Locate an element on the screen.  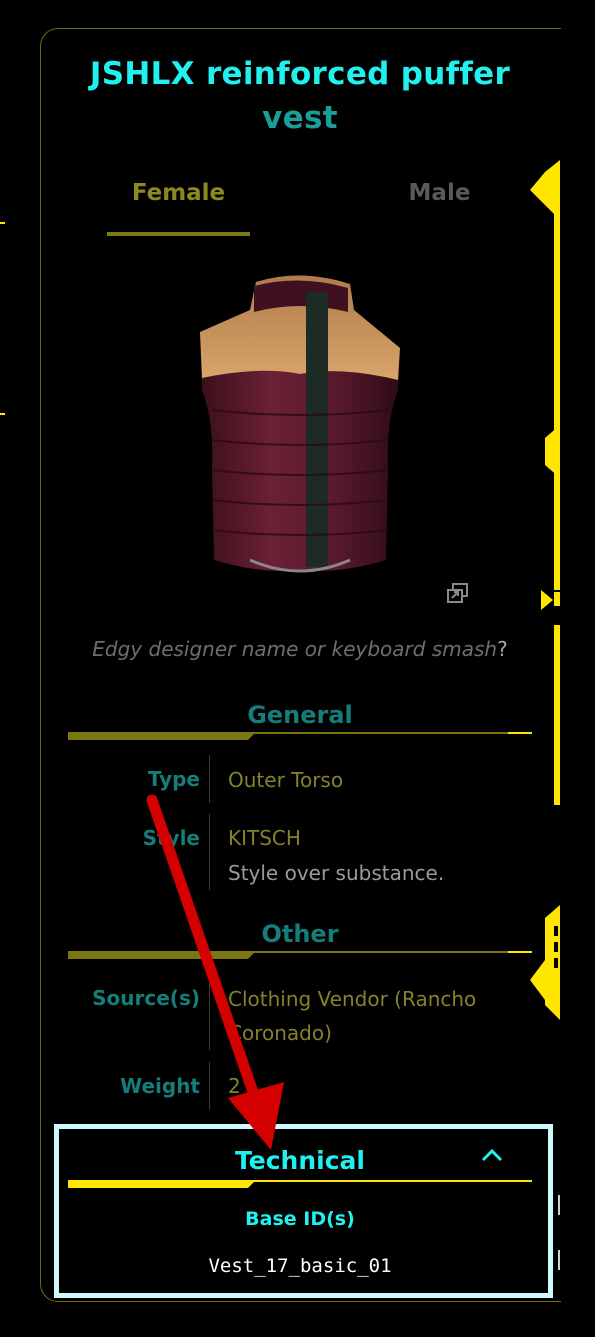
weight-value: 2 is located at coordinates (234, 1086).